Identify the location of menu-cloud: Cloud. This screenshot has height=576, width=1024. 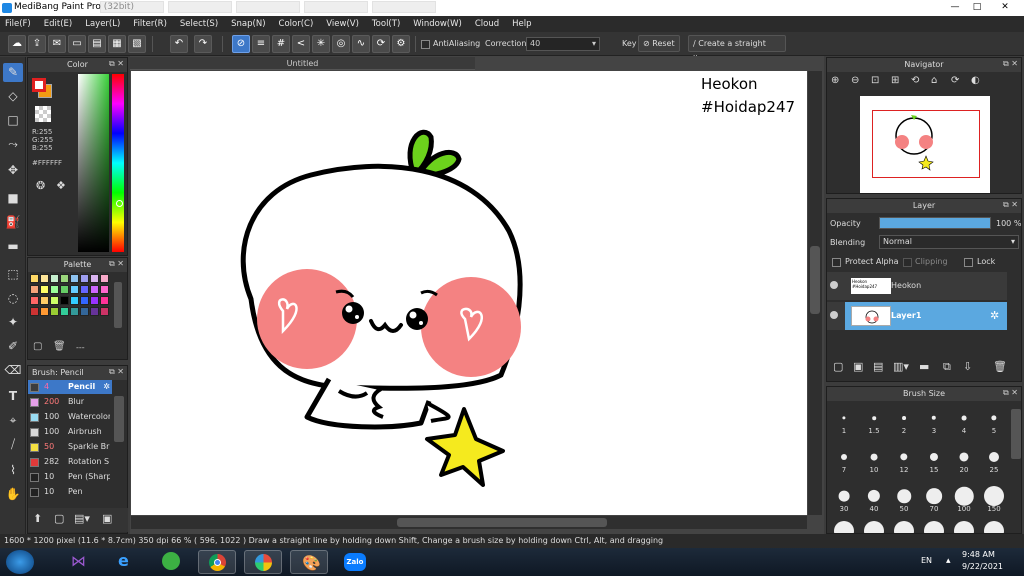
(487, 24).